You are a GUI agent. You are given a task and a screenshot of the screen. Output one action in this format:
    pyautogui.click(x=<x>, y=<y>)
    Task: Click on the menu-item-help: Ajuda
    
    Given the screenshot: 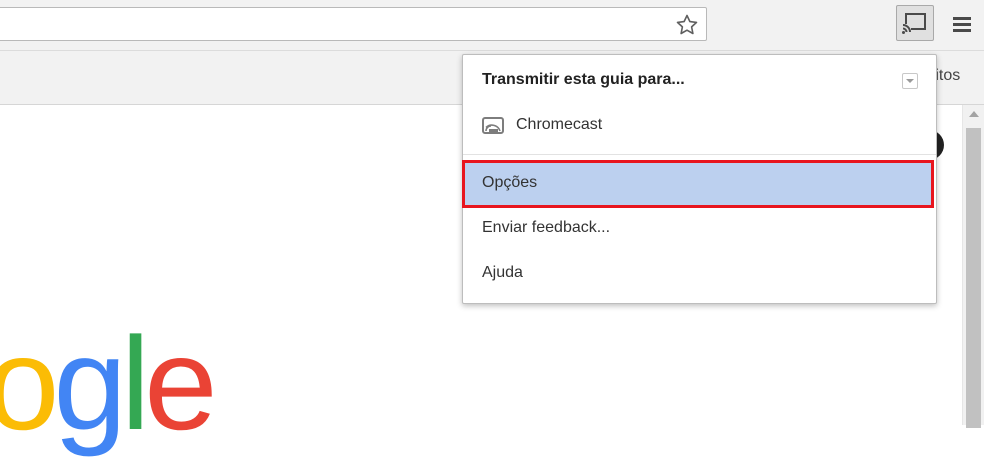 What is the action you would take?
    pyautogui.click(x=699, y=274)
    